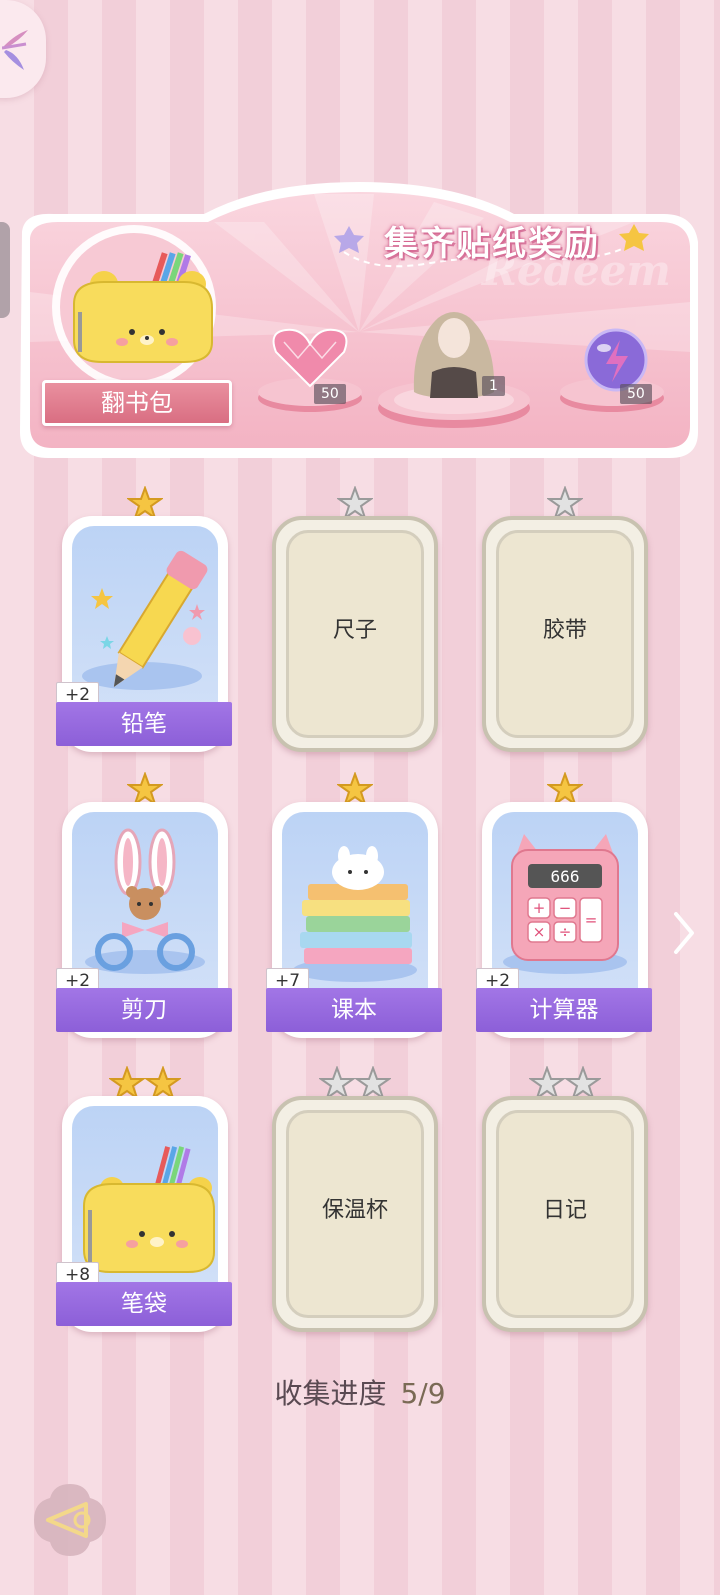  Describe the element at coordinates (612, 372) in the screenshot. I see `purple-energy-orb-icon` at that location.